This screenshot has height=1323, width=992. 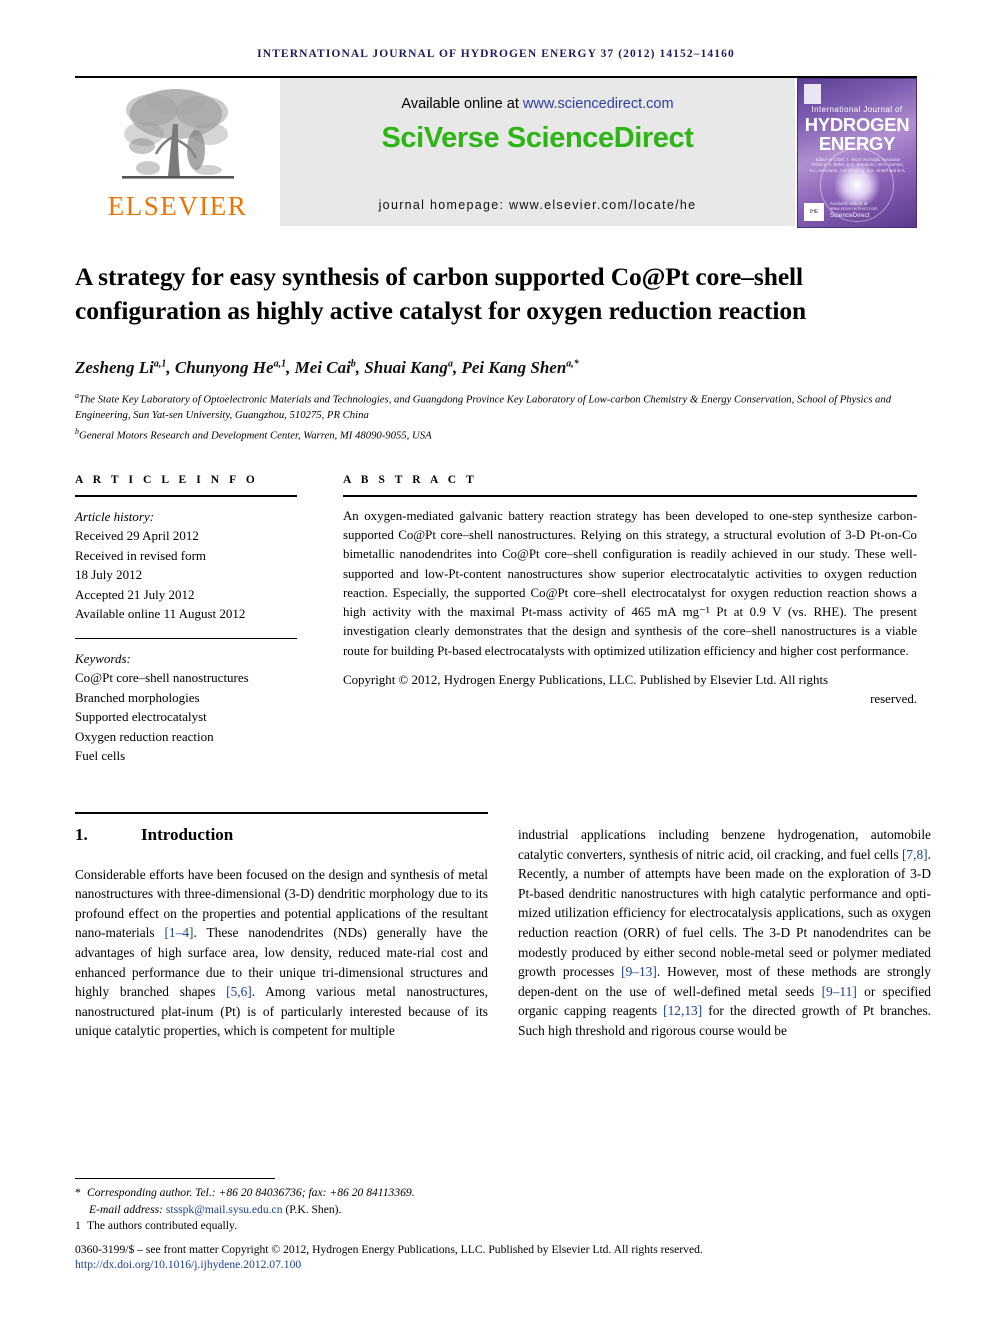 What do you see at coordinates (141, 555) in the screenshot?
I see `history-item: Received in revised form` at bounding box center [141, 555].